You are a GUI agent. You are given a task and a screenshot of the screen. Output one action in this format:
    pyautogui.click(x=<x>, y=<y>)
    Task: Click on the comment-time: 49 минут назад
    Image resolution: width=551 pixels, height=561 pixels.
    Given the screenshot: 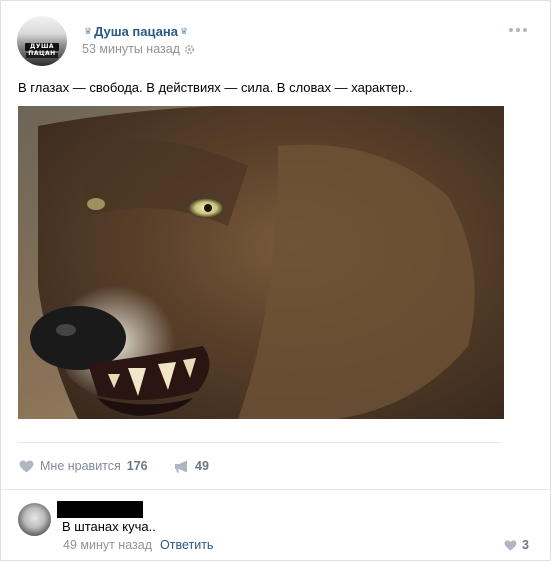 What is the action you would take?
    pyautogui.click(x=107, y=545)
    